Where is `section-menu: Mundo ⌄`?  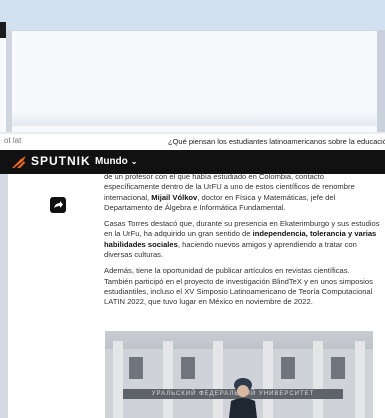 section-menu: Mundo ⌄ is located at coordinates (116, 161).